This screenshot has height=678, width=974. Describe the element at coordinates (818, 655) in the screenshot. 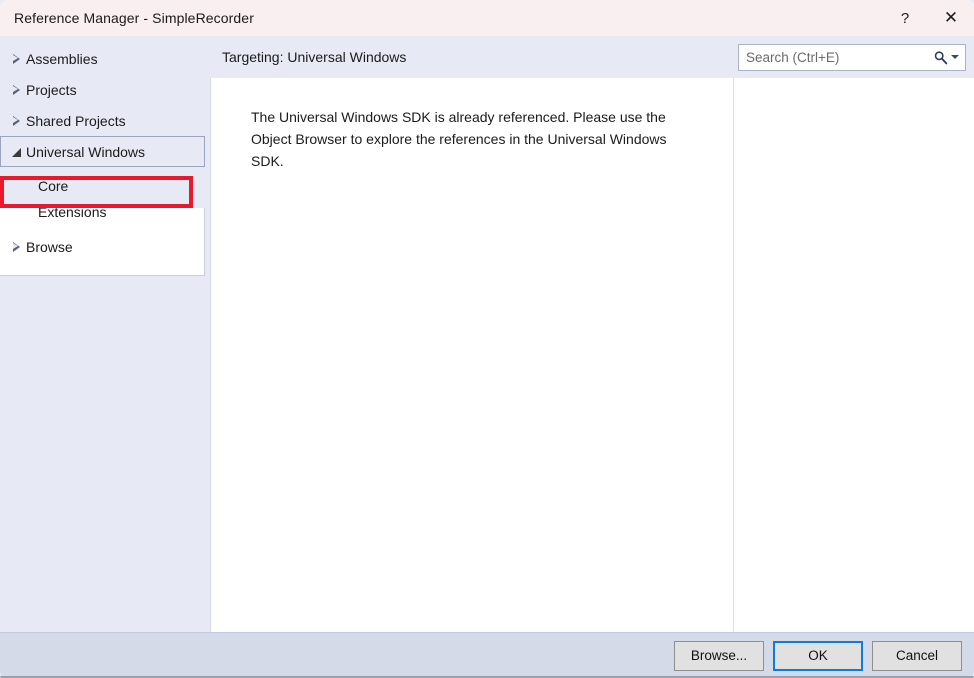

I see `ok-button: OK` at that location.